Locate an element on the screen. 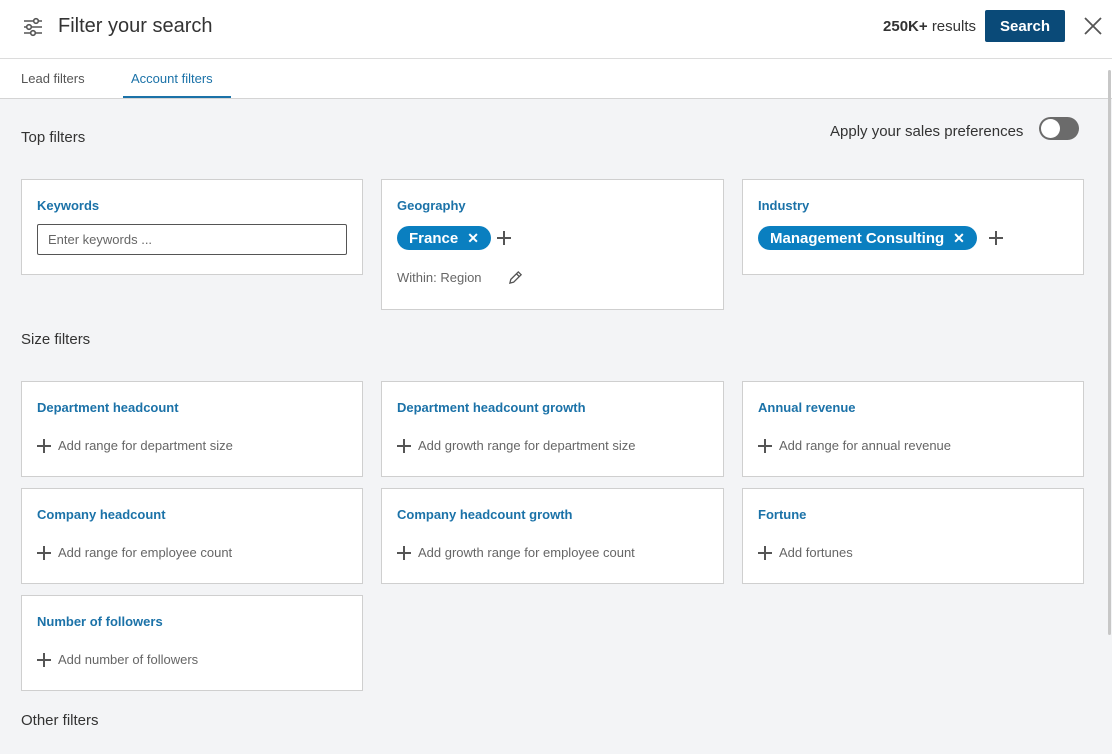 This screenshot has height=754, width=1112. add-range-label: Add growth range for department size is located at coordinates (527, 445).